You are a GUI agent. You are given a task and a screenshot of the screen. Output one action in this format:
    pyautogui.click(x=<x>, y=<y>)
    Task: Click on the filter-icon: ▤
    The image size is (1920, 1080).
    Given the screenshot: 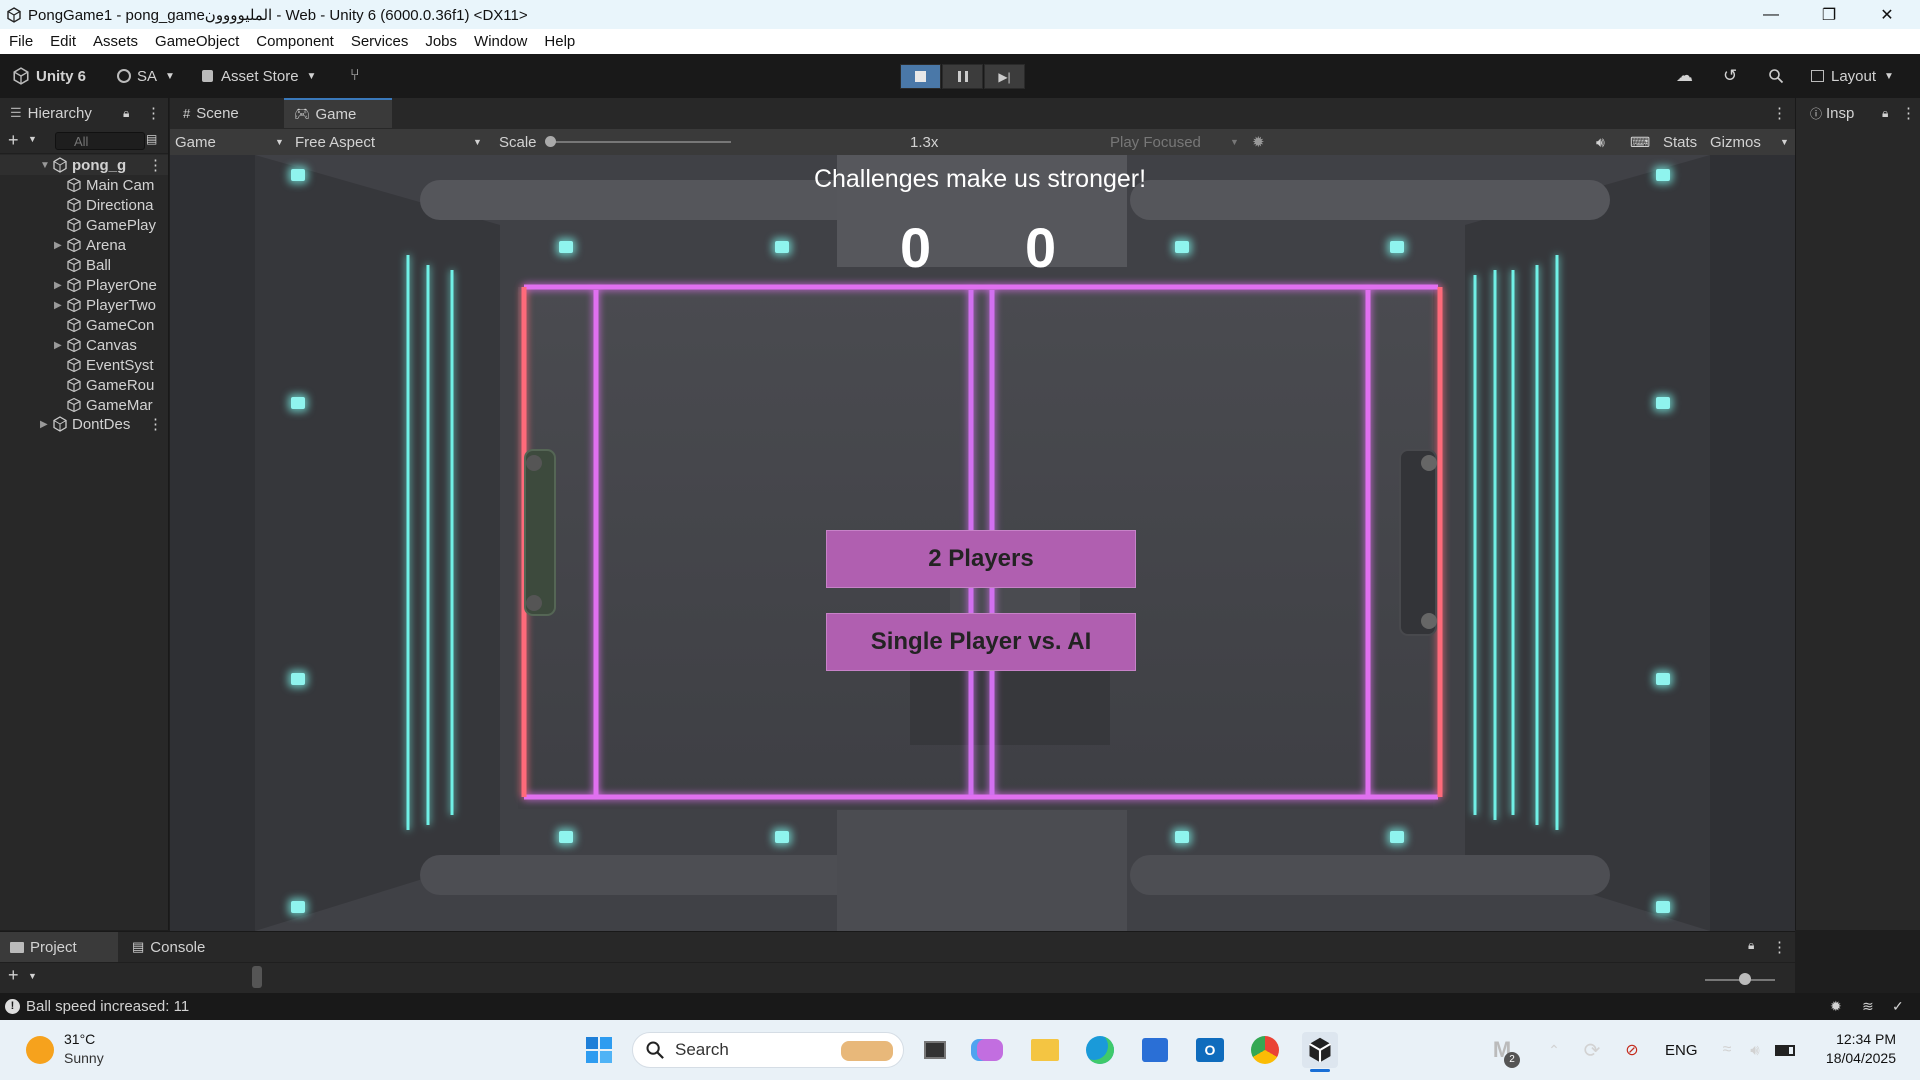 What is the action you would take?
    pyautogui.click(x=151, y=139)
    